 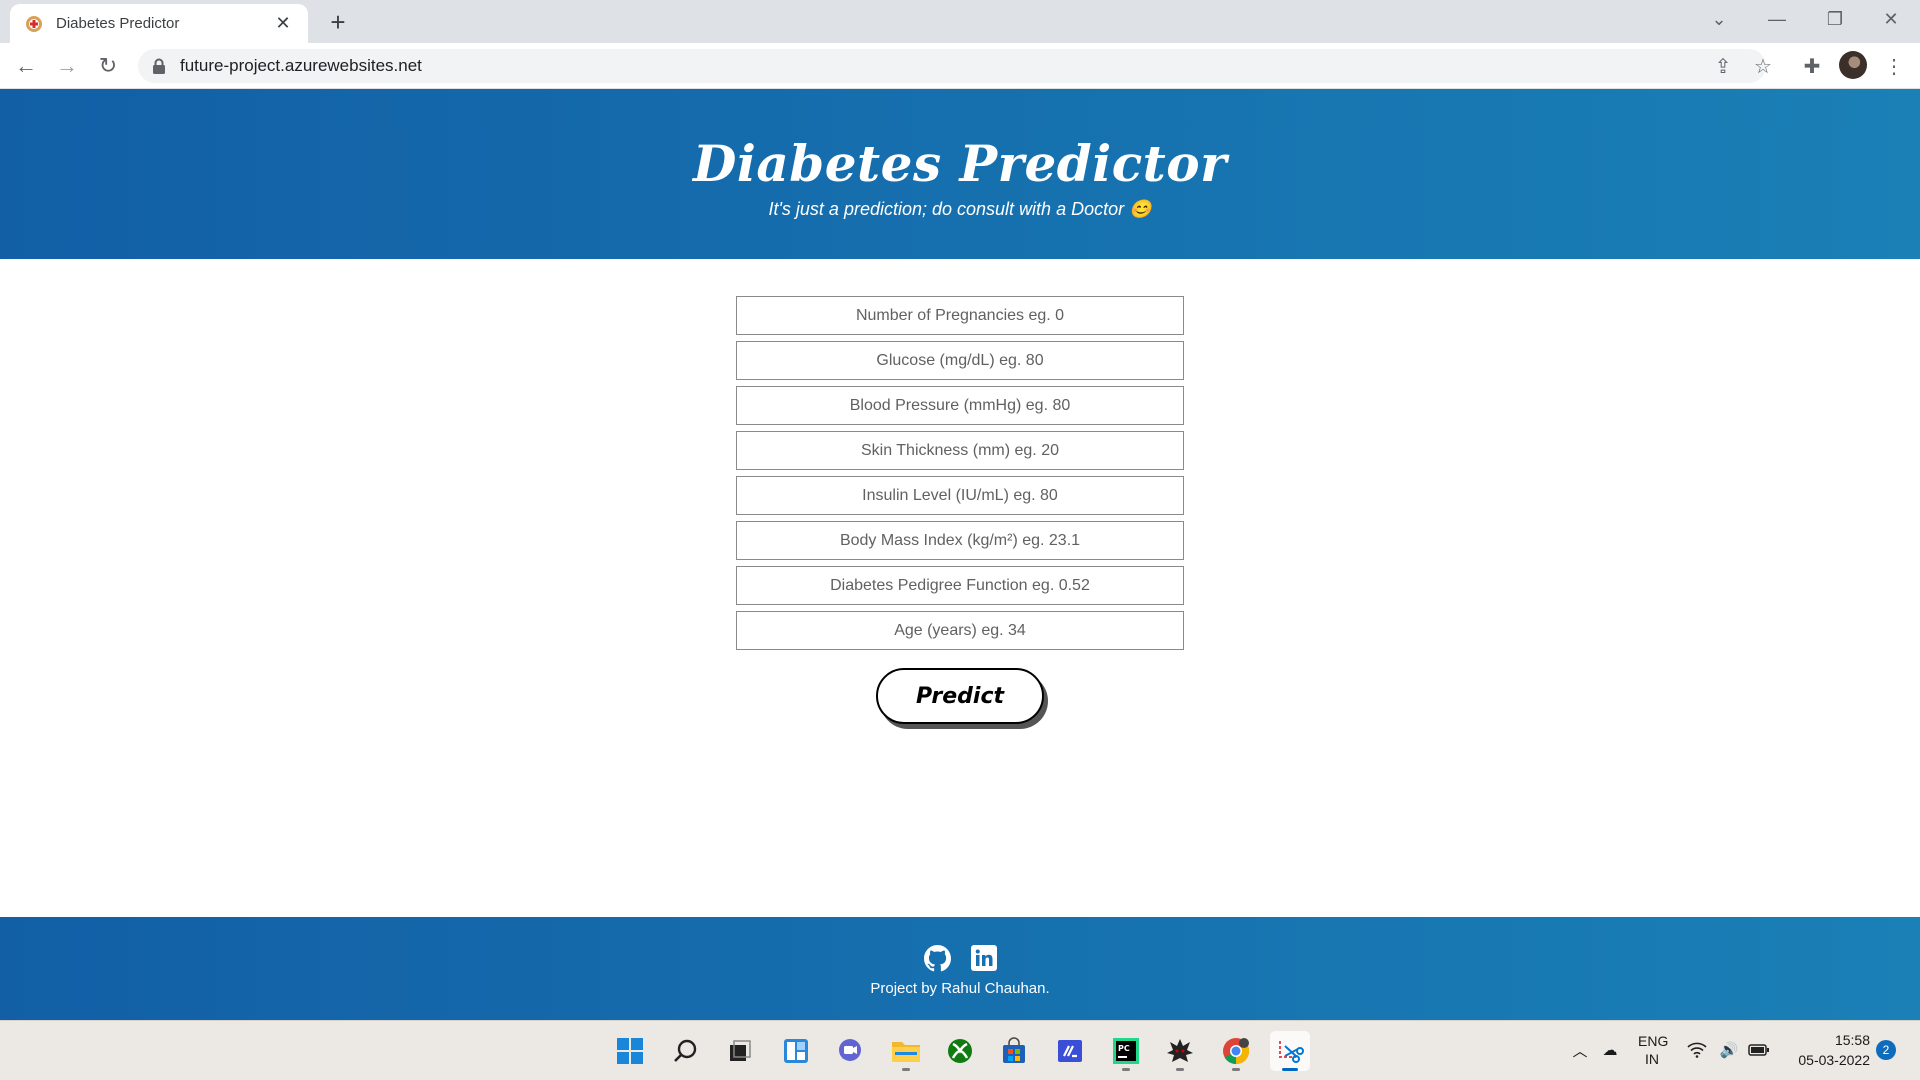 I want to click on browser-tab-strip: Diabetes Predictor ✕ + ⌄ — ❐ ✕, so click(x=960, y=21).